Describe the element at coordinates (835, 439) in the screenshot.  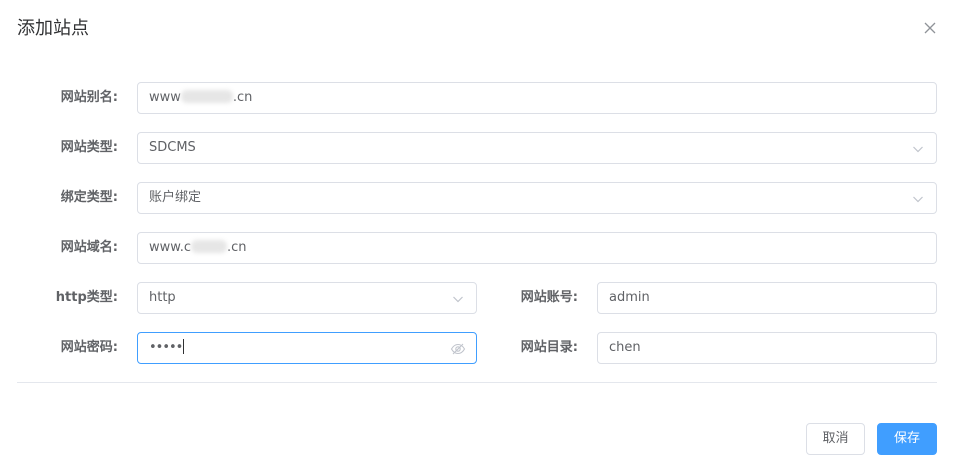
I see `cancel-button: 取消` at that location.